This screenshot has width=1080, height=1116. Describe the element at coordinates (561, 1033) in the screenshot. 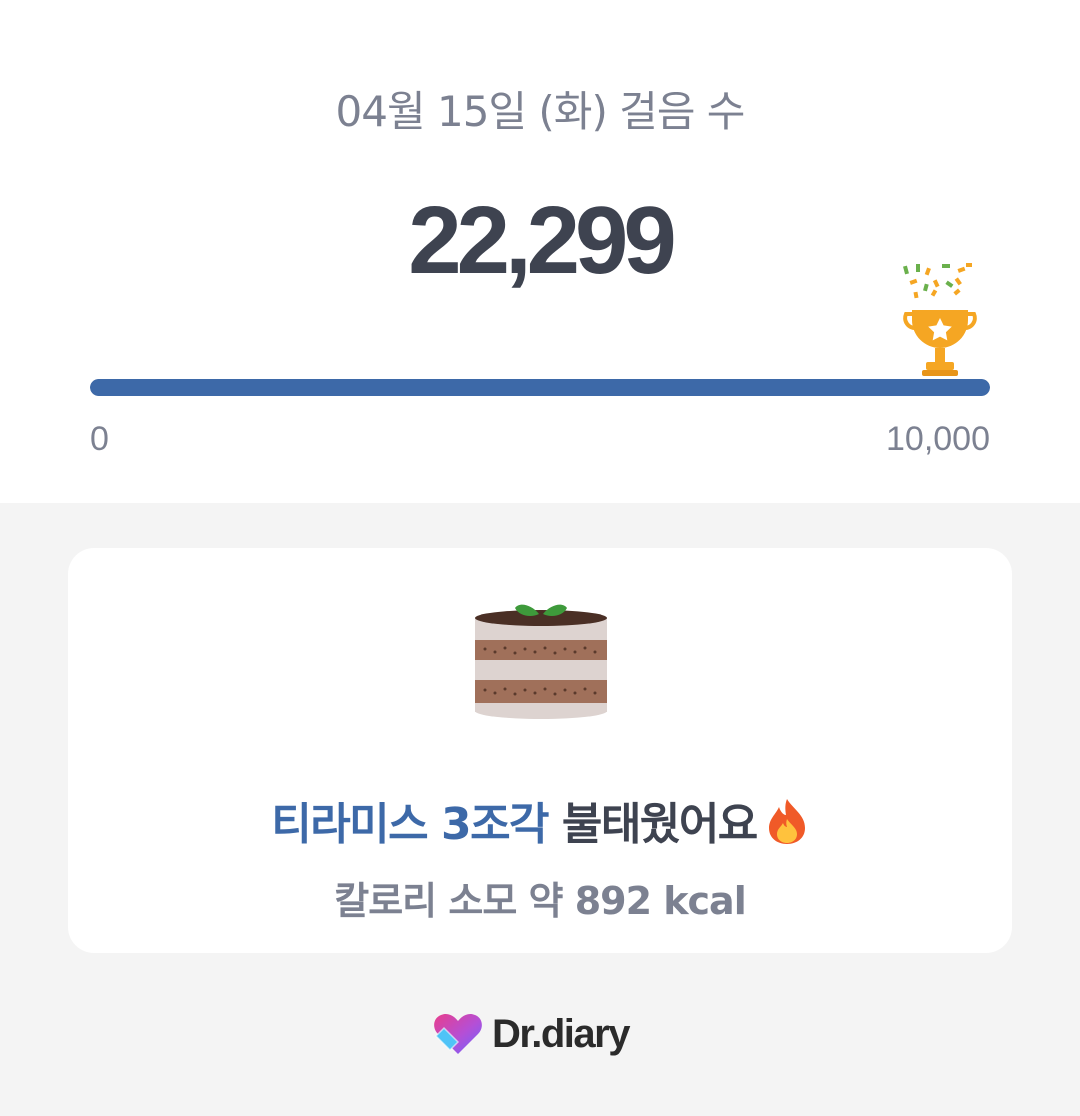

I see `brand-name: Dr.diary` at that location.